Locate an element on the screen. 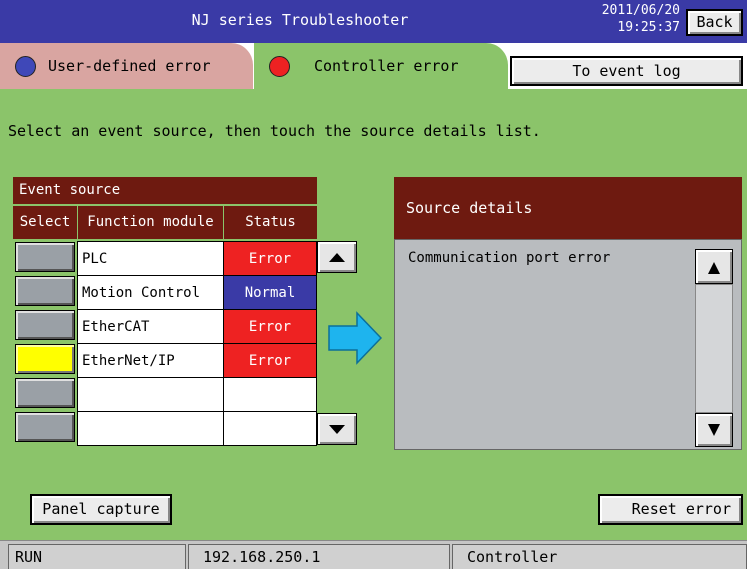 Image resolution: width=747 pixels, height=570 pixels. column-header-function-module: Function module is located at coordinates (150, 222).